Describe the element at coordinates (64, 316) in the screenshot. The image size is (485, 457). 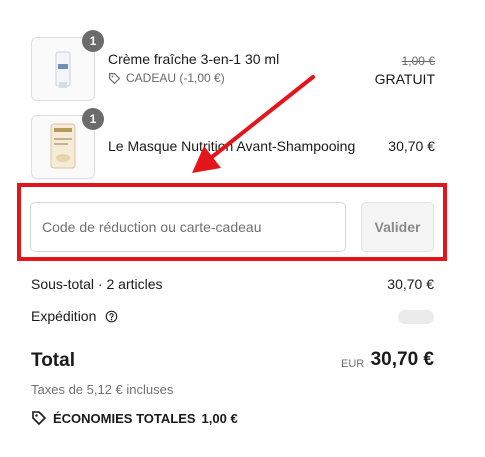
I see `shipping-label: Expédition` at that location.